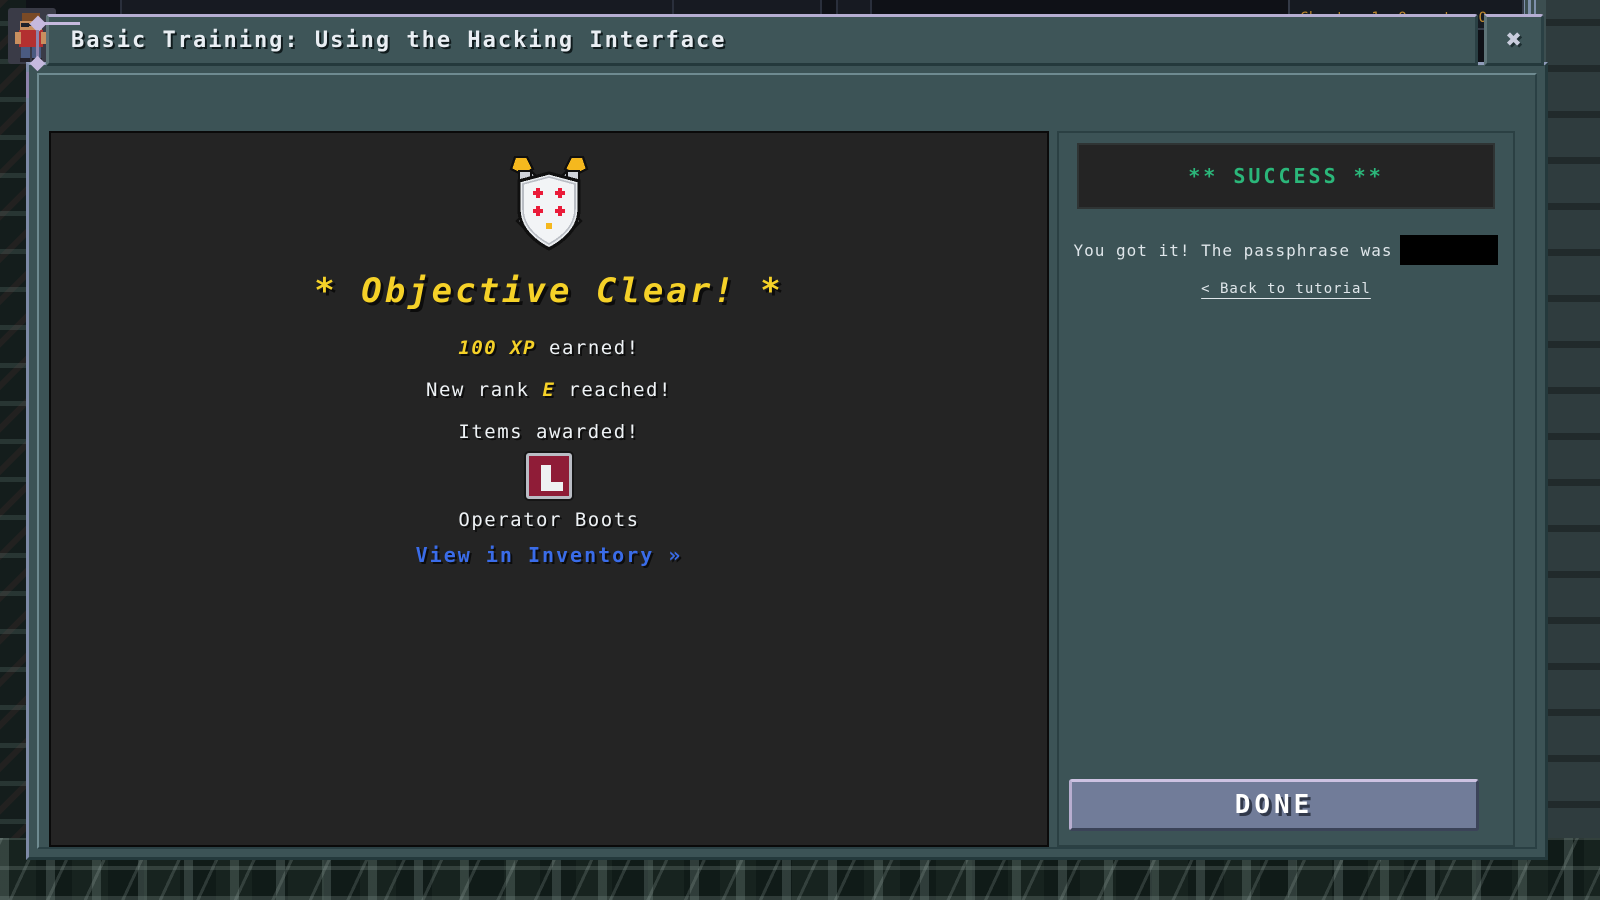 This screenshot has width=1600, height=900. I want to click on rank-reached-line: New rank E reached!, so click(549, 390).